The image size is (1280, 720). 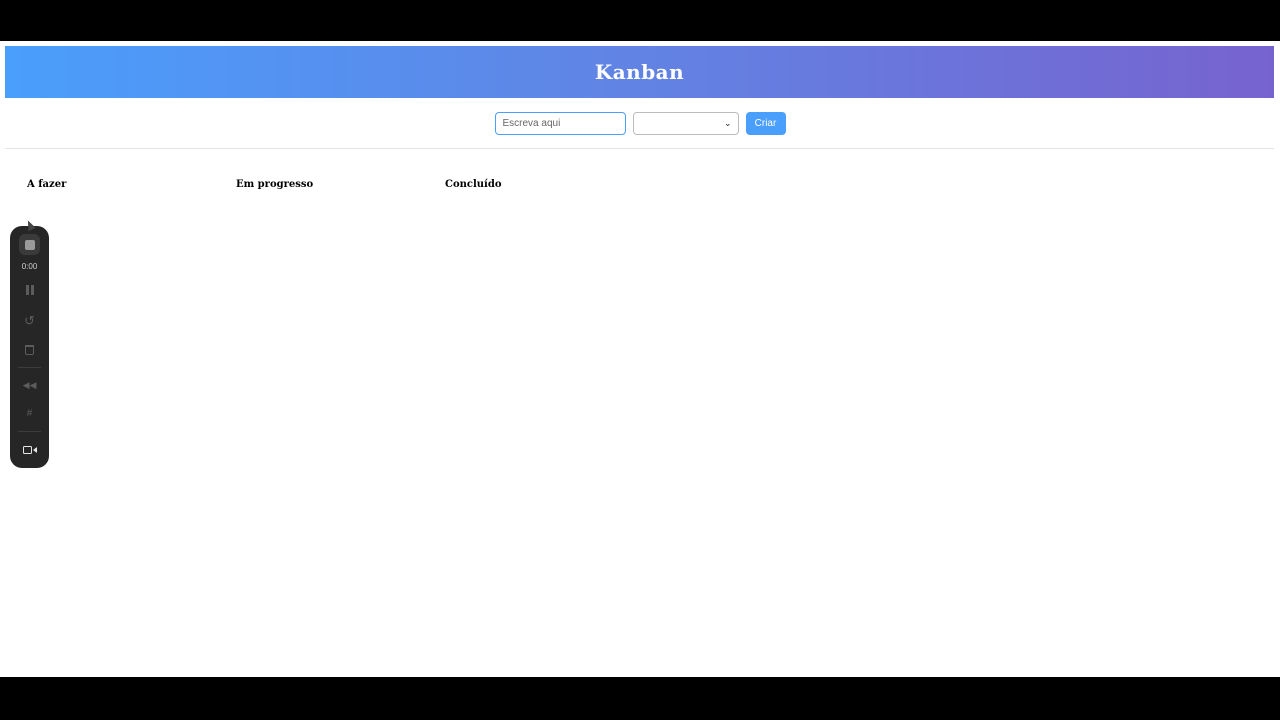 I want to click on letterbox-top, so click(x=640, y=20).